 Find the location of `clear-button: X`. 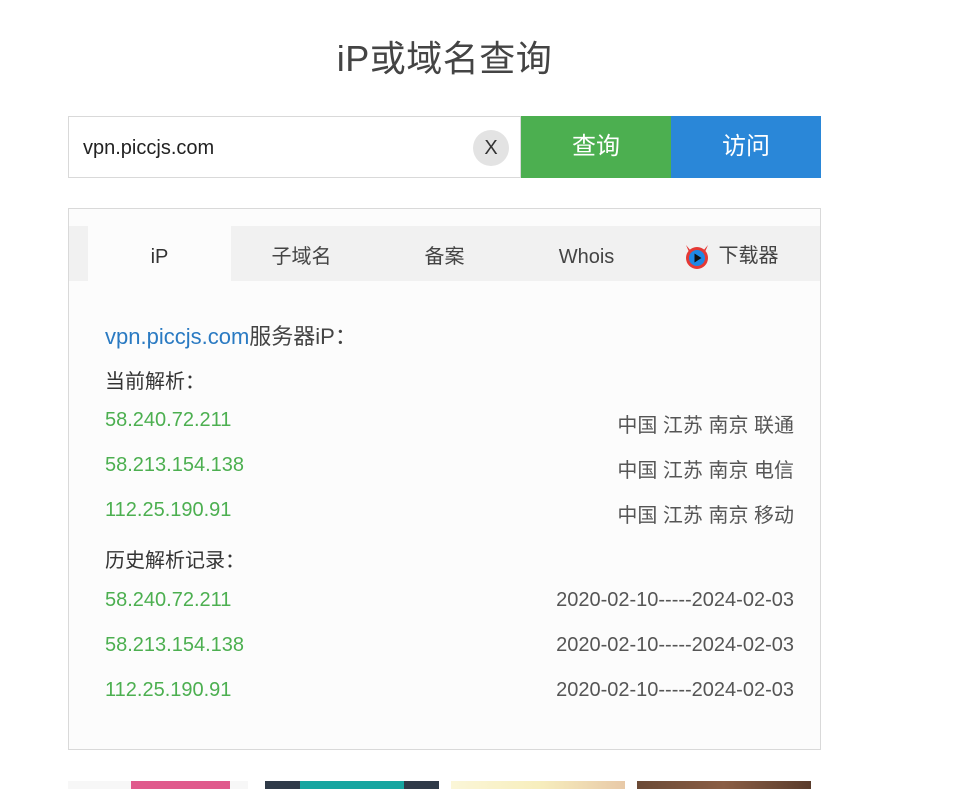

clear-button: X is located at coordinates (491, 148).